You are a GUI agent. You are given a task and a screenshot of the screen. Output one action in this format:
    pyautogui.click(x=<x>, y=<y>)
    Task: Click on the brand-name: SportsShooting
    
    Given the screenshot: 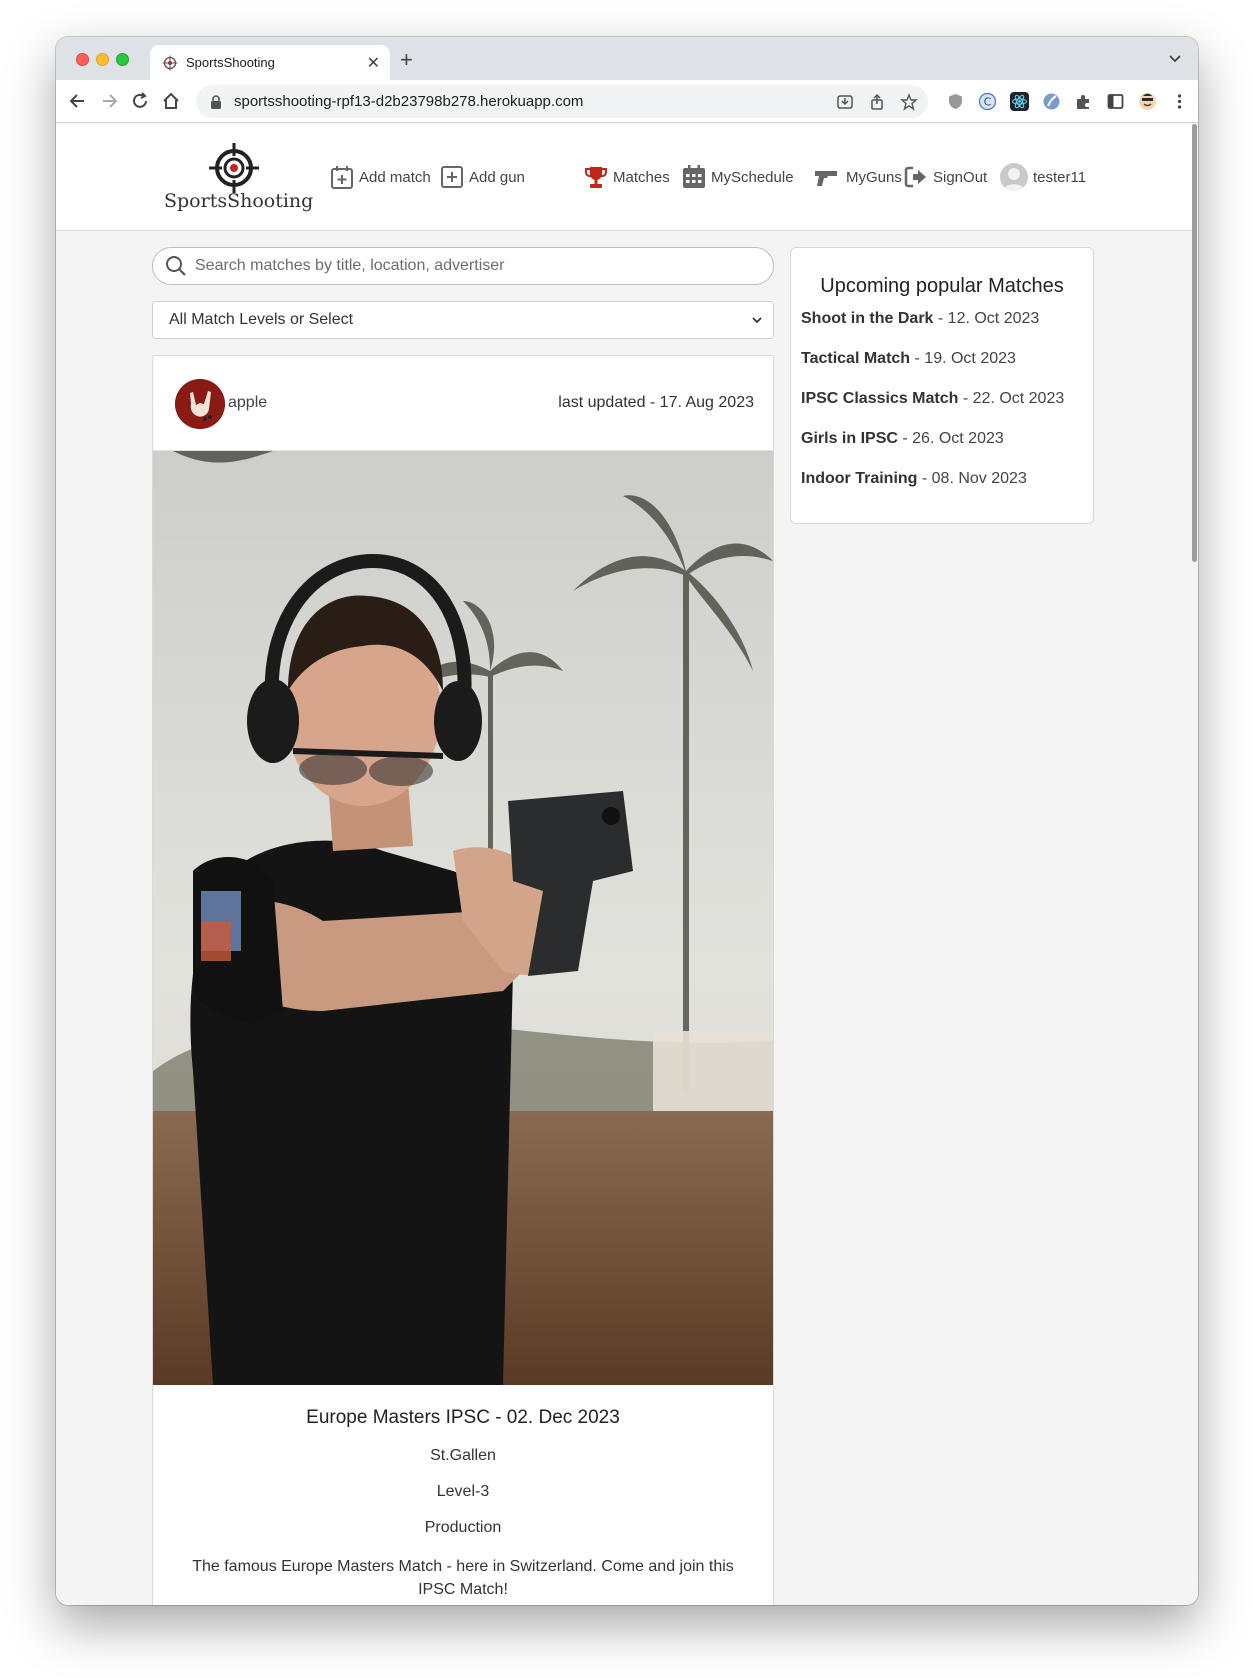 What is the action you would take?
    pyautogui.click(x=239, y=201)
    